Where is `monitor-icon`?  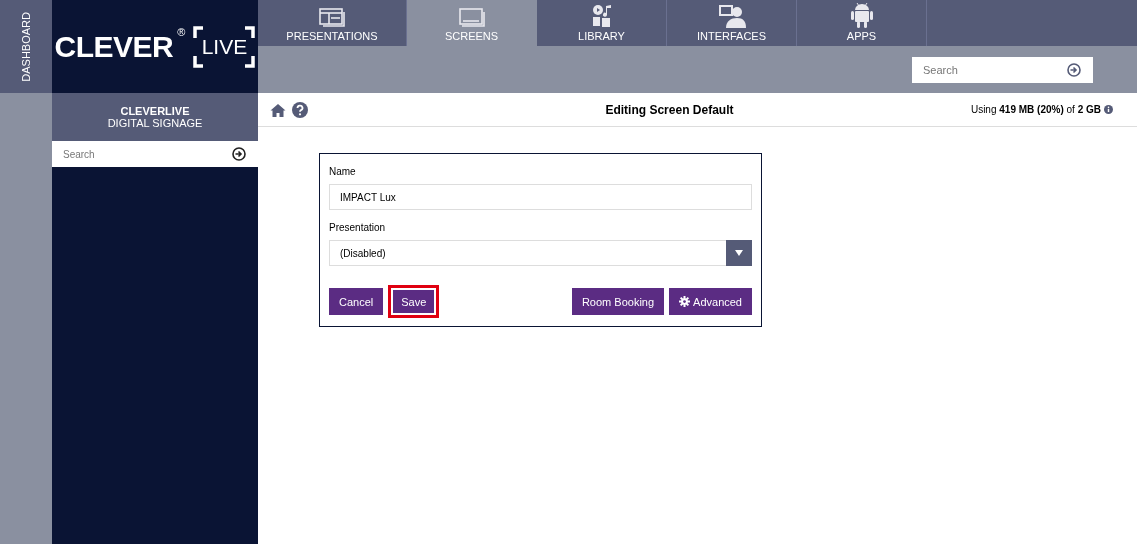
monitor-icon is located at coordinates (471, 18).